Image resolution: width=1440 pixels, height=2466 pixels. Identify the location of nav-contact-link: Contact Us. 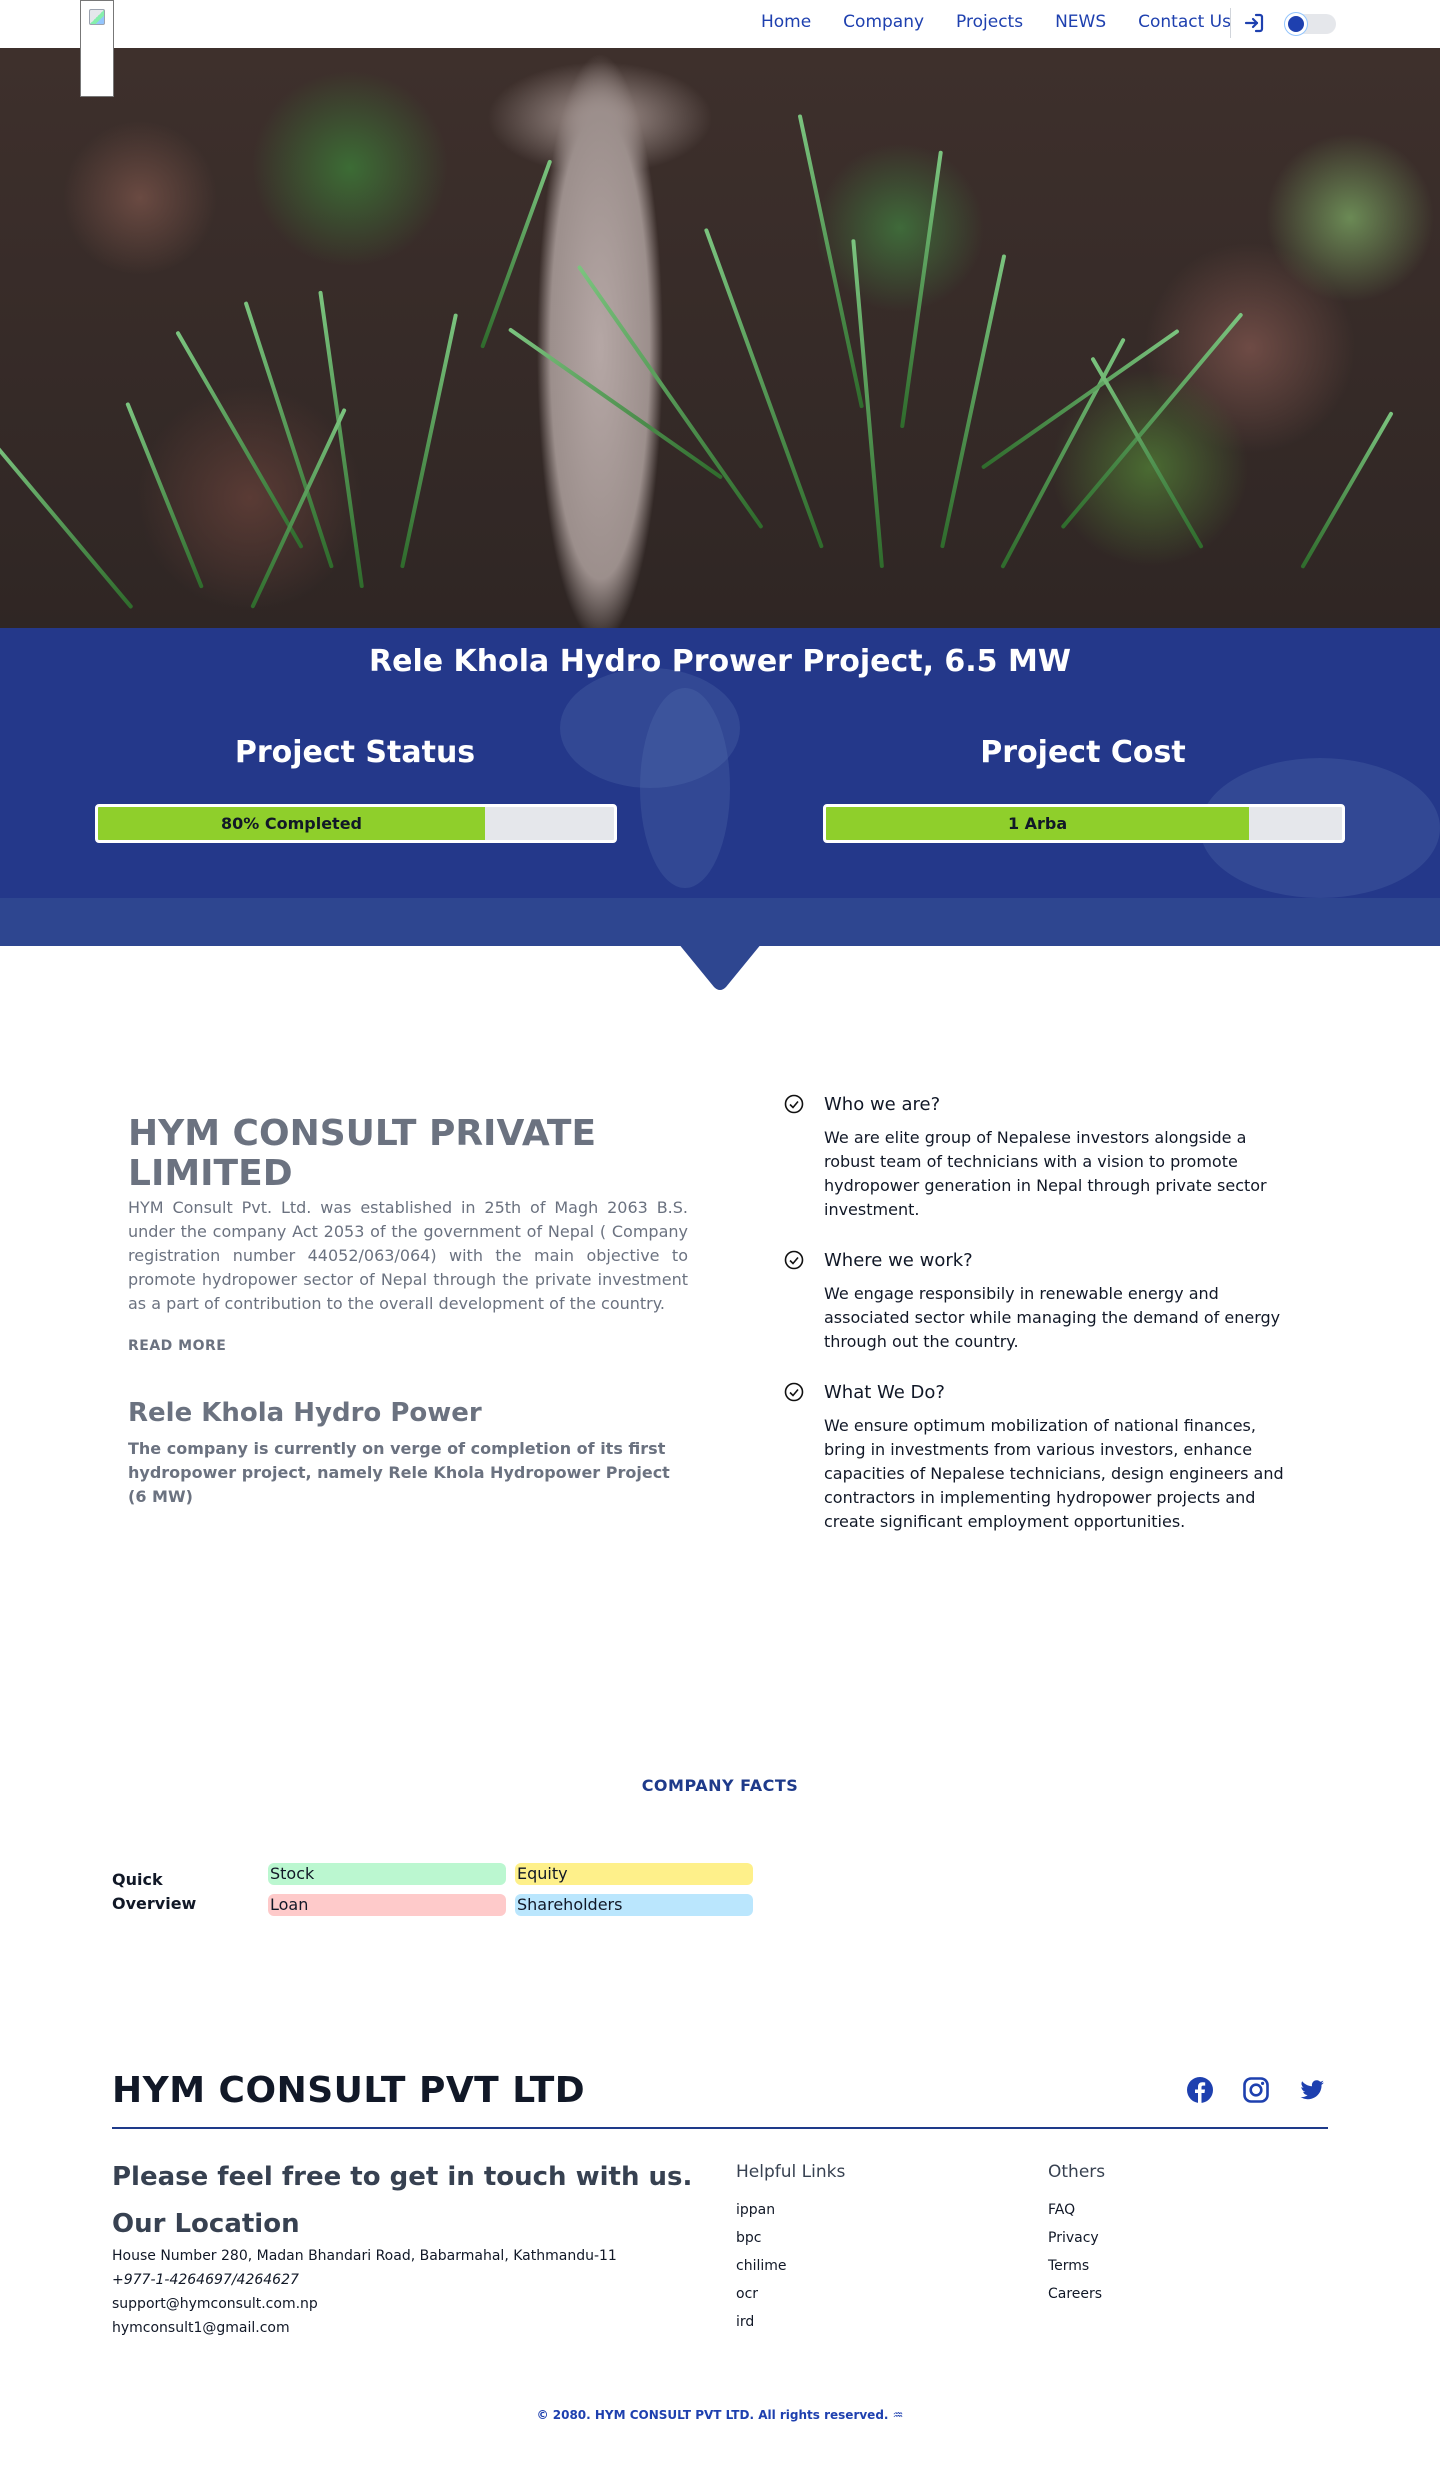
(1184, 22).